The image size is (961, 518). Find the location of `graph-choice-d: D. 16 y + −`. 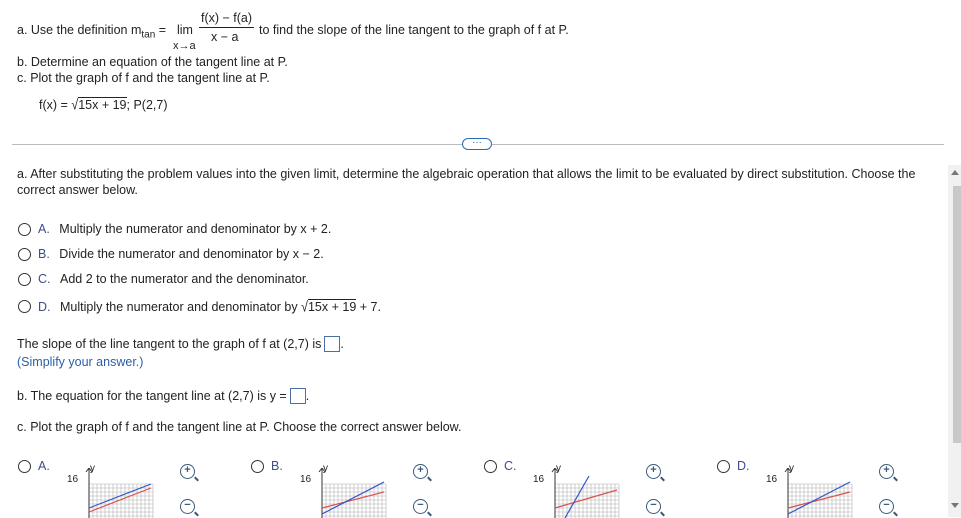

graph-choice-d: D. 16 y + − is located at coordinates (811, 488).